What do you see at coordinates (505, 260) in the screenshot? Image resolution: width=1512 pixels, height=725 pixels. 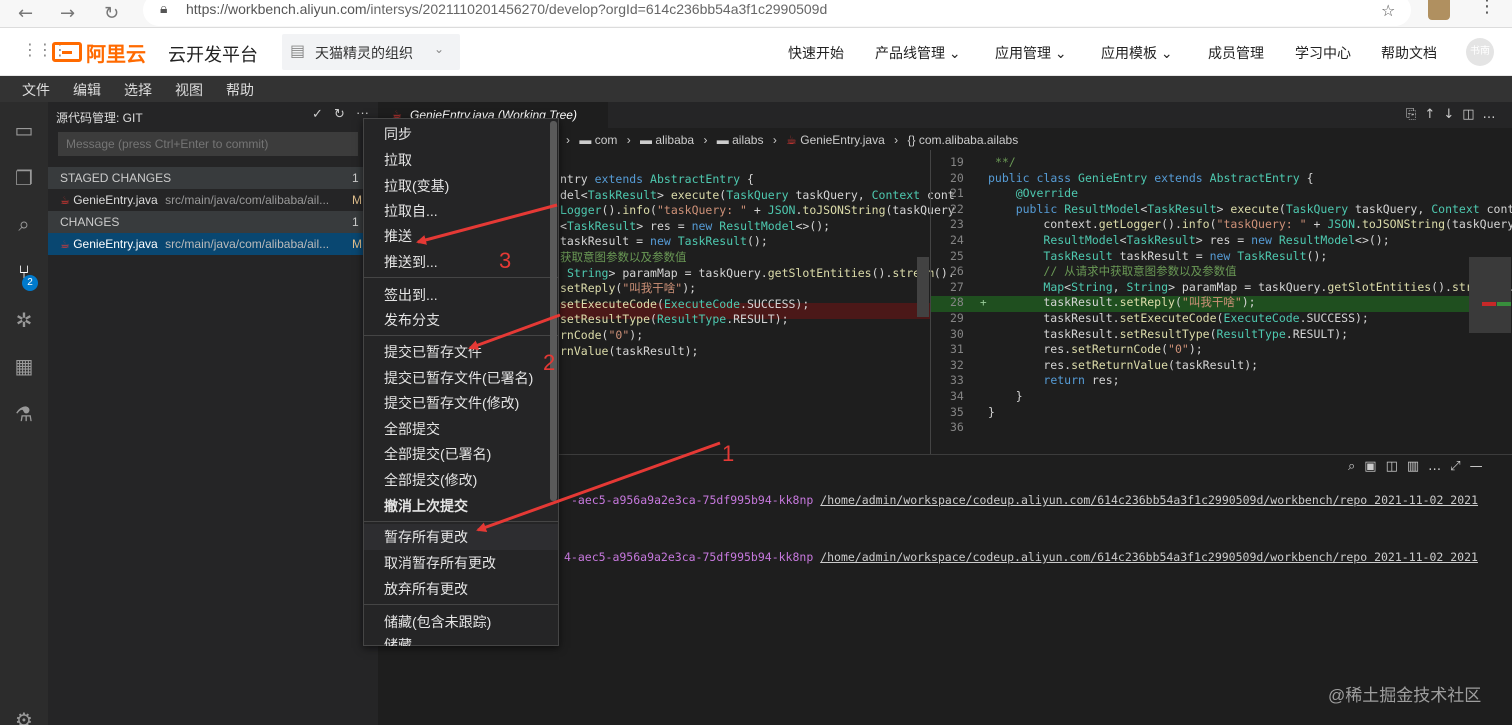 I see `annotation-number-3: 3` at bounding box center [505, 260].